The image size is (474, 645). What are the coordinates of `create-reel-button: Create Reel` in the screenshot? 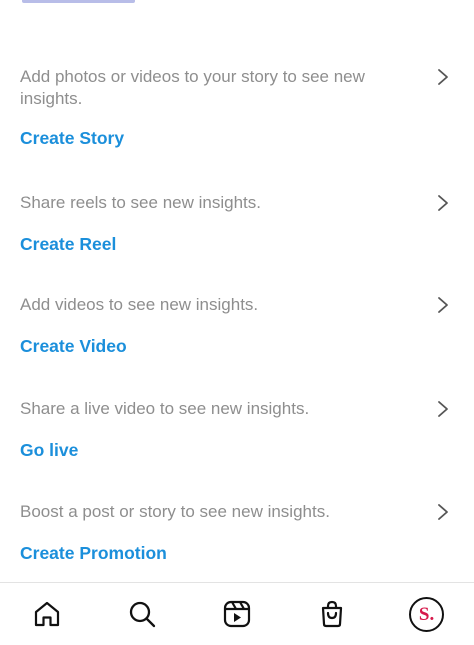 It's located at (68, 244).